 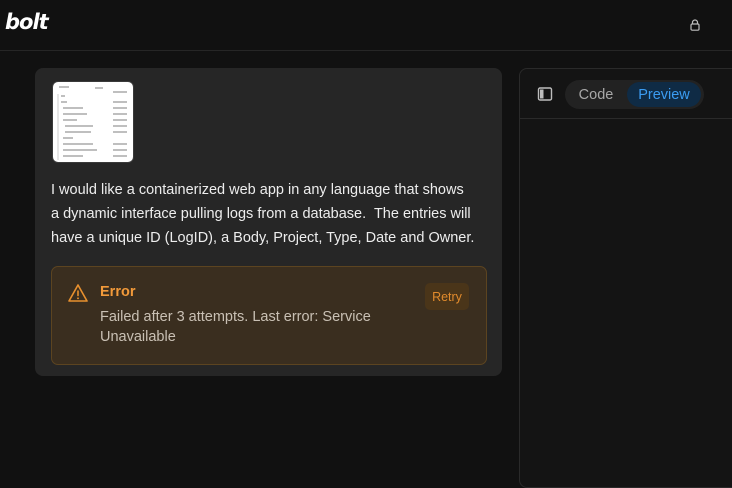 What do you see at coordinates (78, 293) in the screenshot?
I see `warning-triangle-icon` at bounding box center [78, 293].